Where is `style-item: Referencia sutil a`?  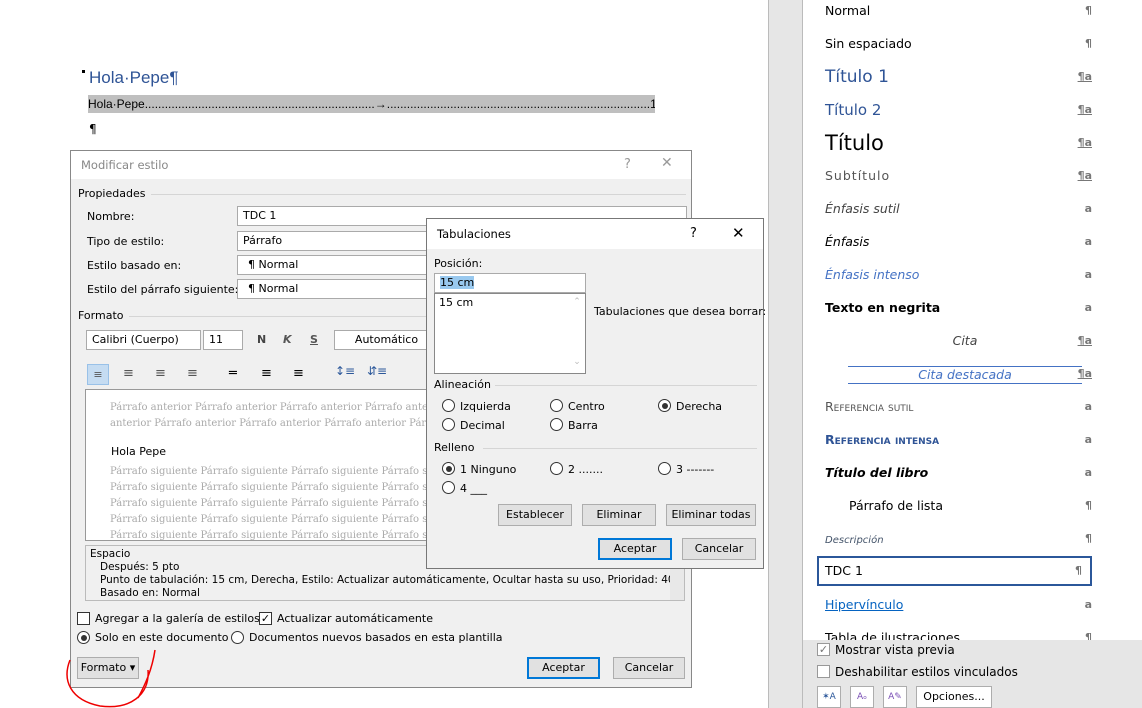
style-item: Referencia sutil a is located at coordinates (958, 411).